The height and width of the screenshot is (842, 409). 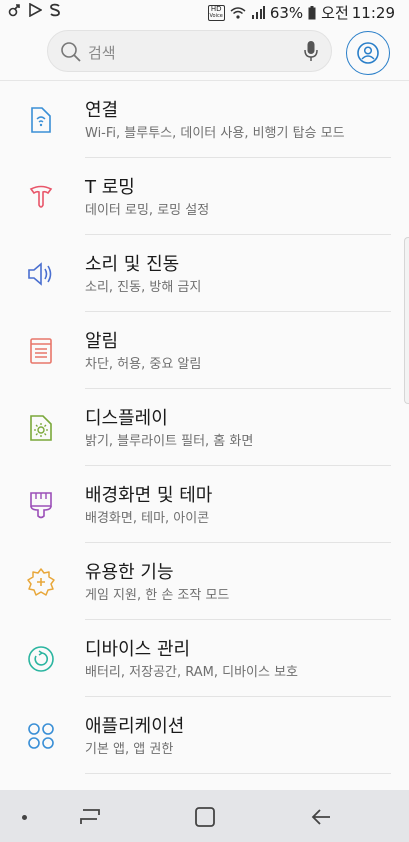 I want to click on t-roaming-icon, so click(x=41, y=196).